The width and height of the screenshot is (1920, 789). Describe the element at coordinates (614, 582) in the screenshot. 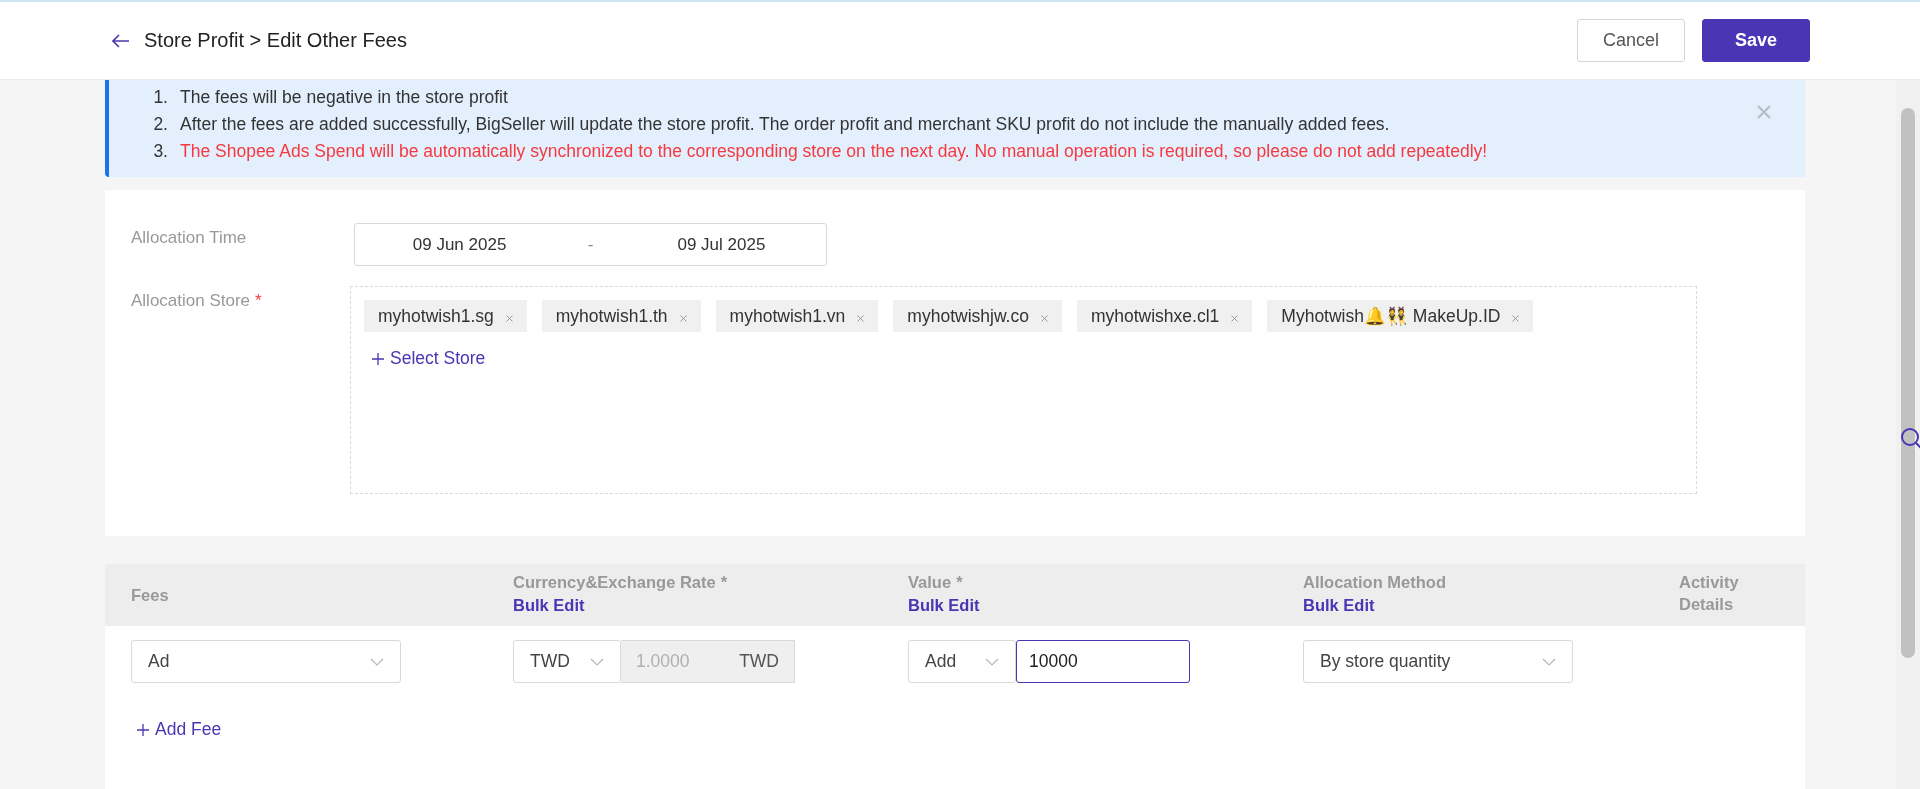

I see `column-header: Currency&Exchange Rate` at that location.